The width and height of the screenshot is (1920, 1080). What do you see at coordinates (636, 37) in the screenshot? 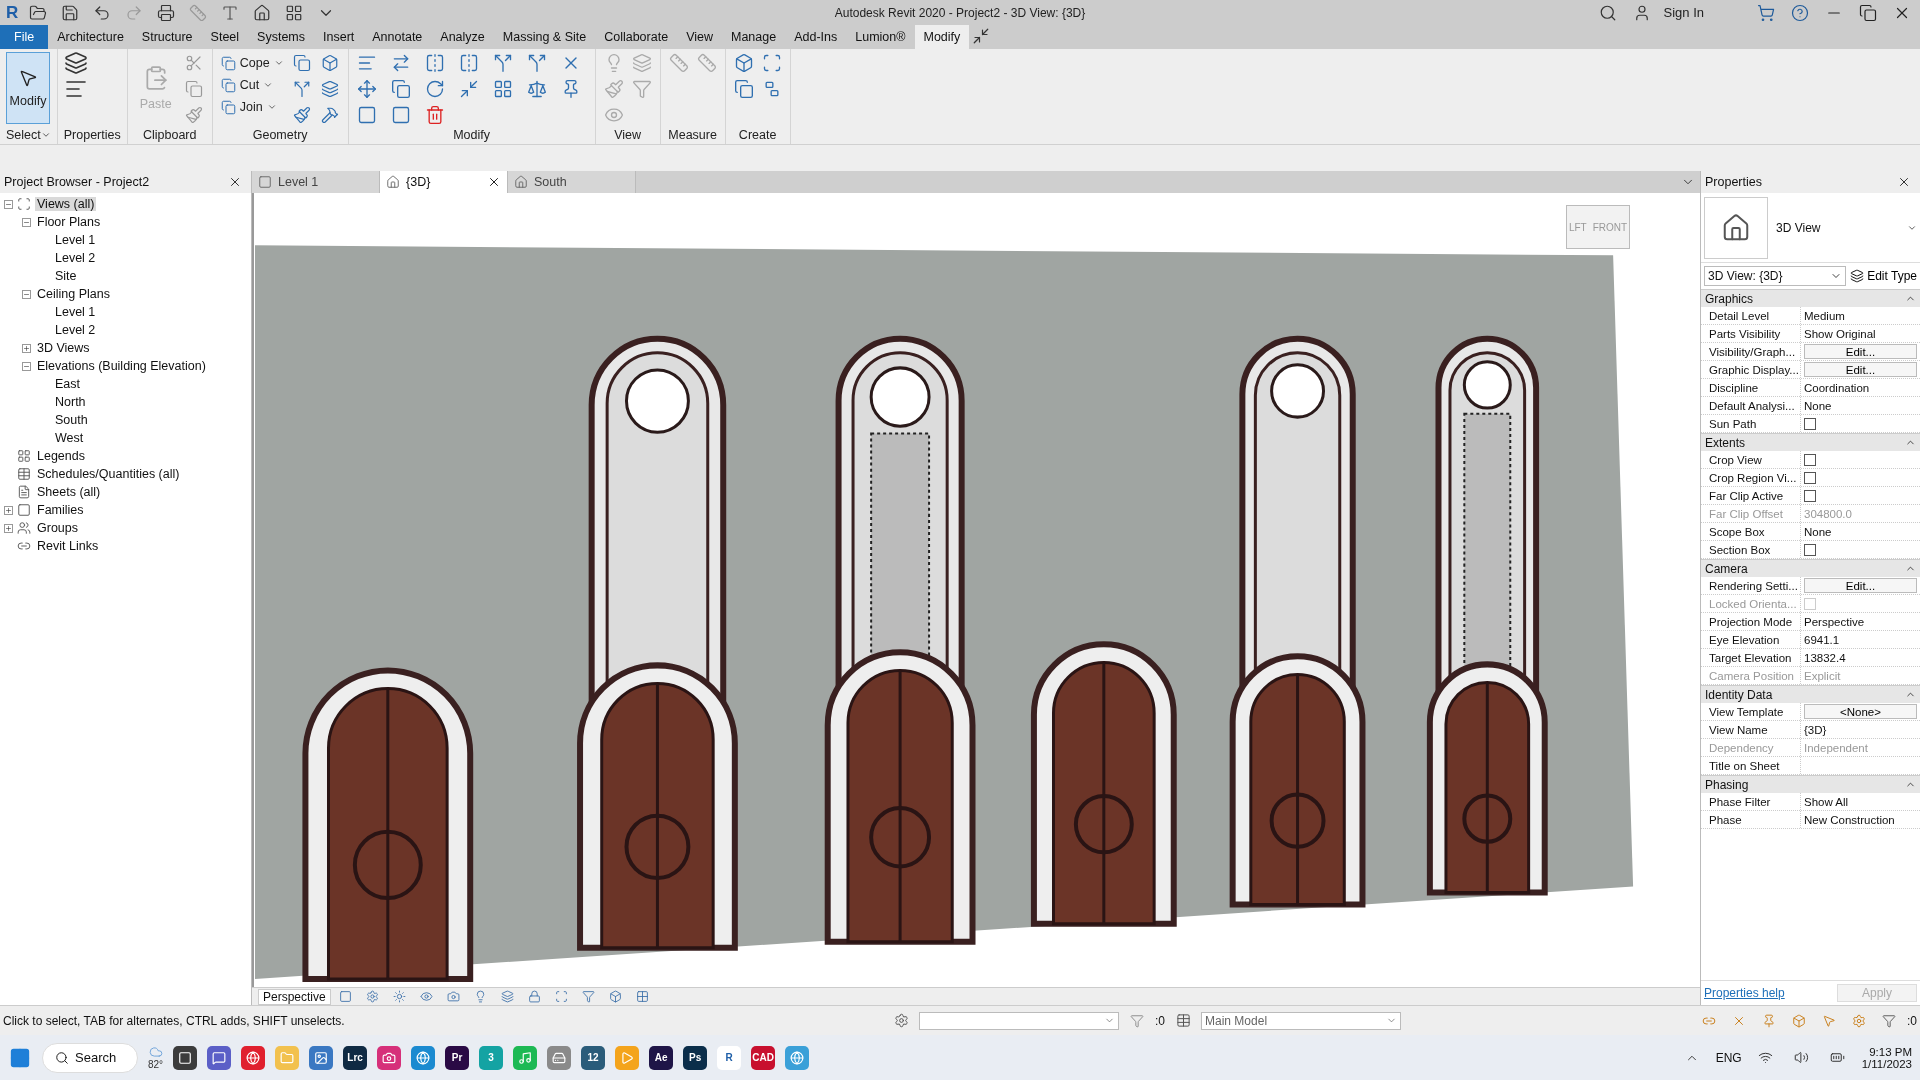
I see `ribbon-tab: Collaborate` at bounding box center [636, 37].